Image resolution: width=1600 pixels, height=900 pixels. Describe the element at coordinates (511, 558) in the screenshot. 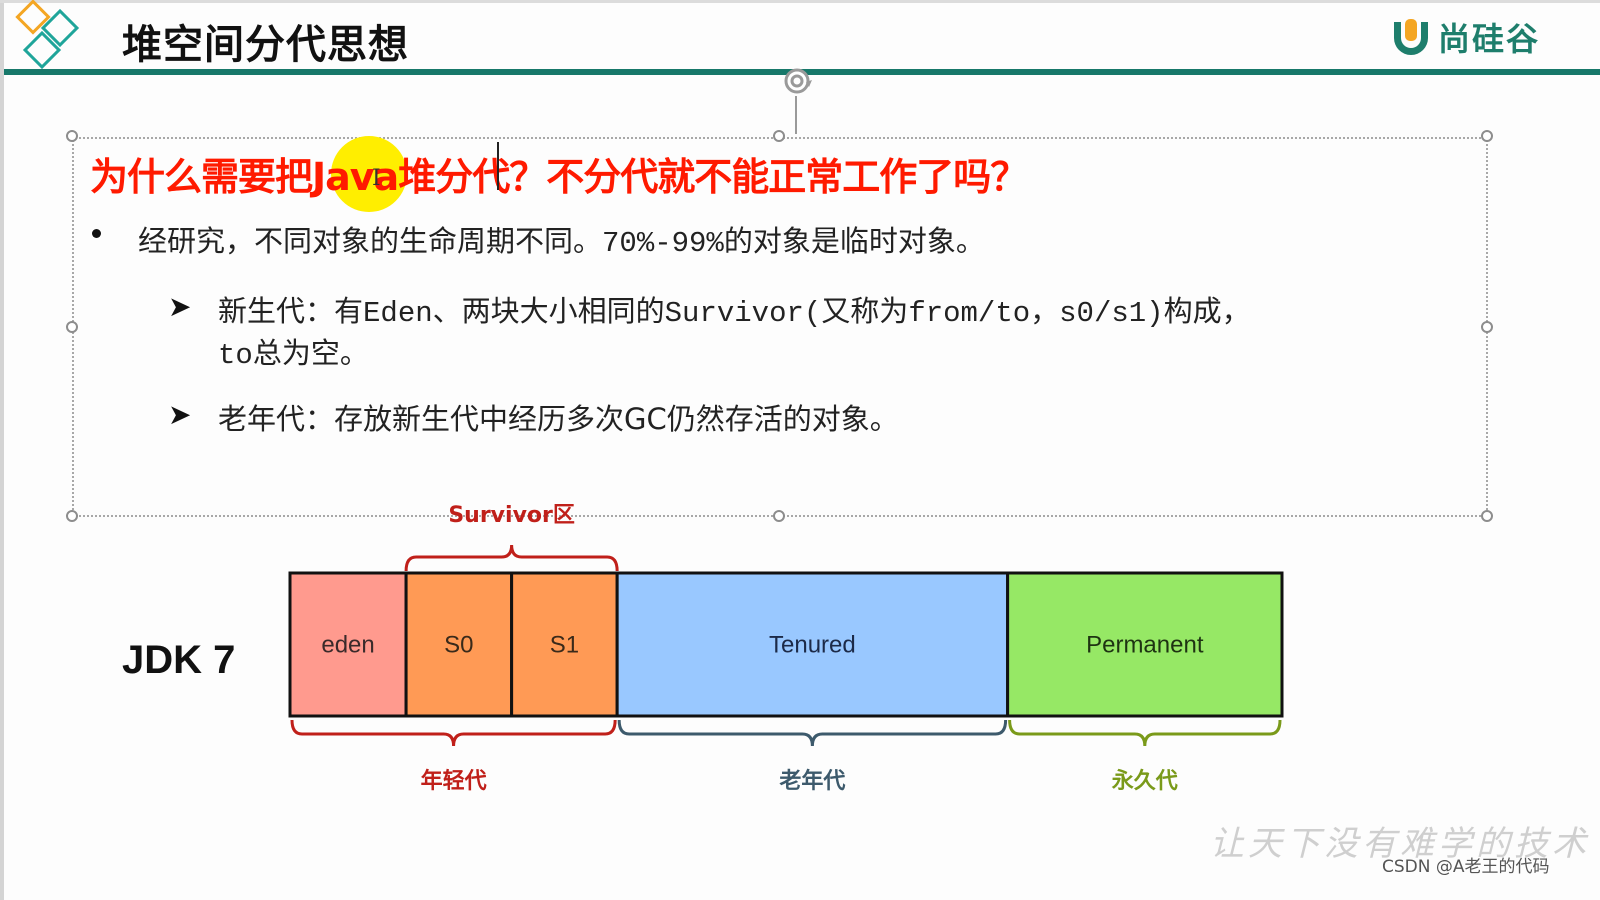

I see `survivor-region-brace` at that location.